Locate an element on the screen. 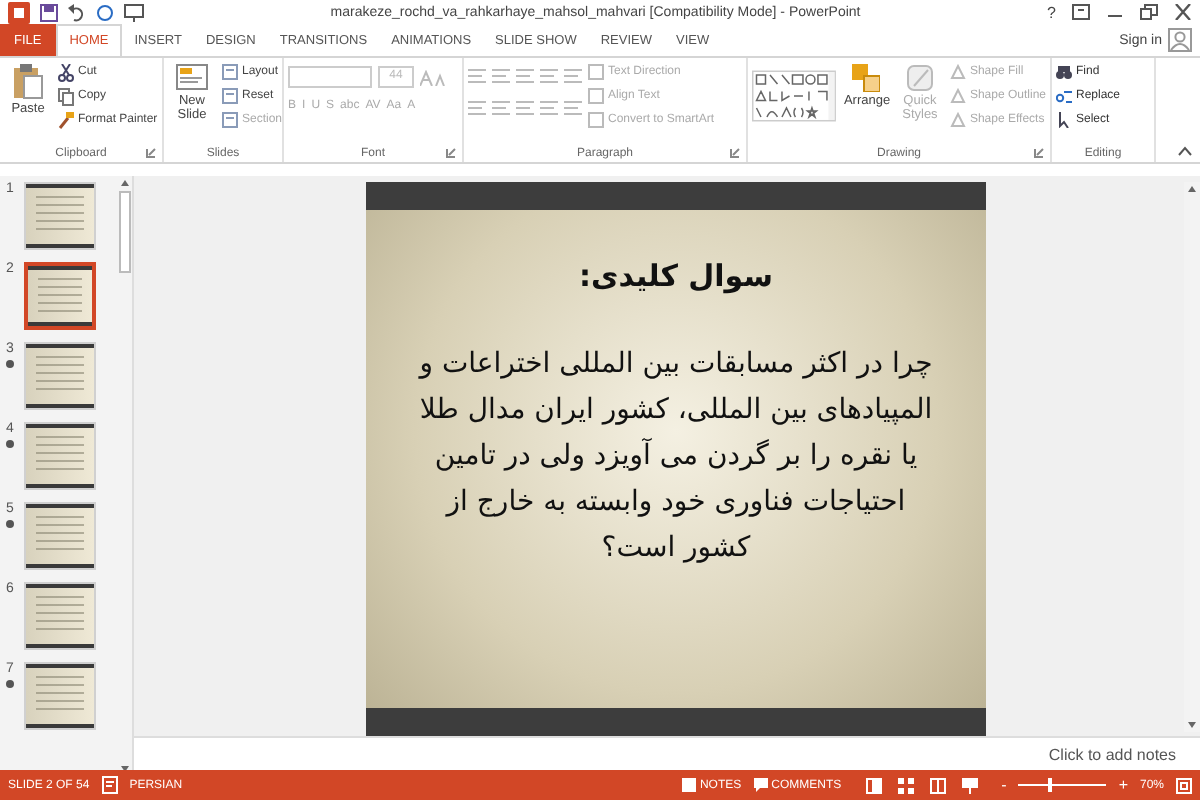  app-logo-icon is located at coordinates (19, 12).